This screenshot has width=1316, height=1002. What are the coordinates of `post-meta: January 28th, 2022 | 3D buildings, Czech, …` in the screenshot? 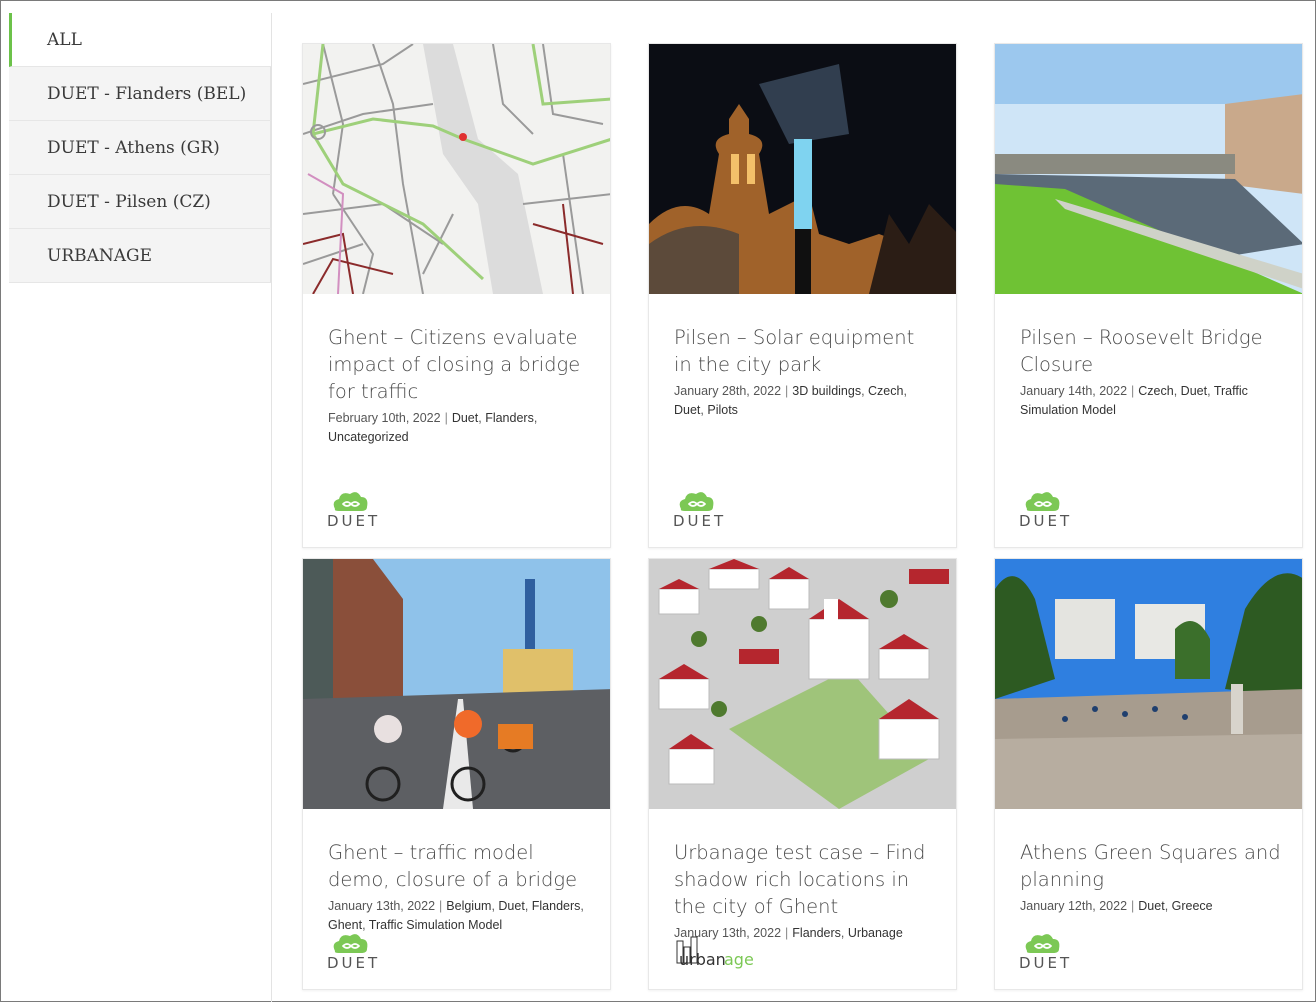 It's located at (790, 400).